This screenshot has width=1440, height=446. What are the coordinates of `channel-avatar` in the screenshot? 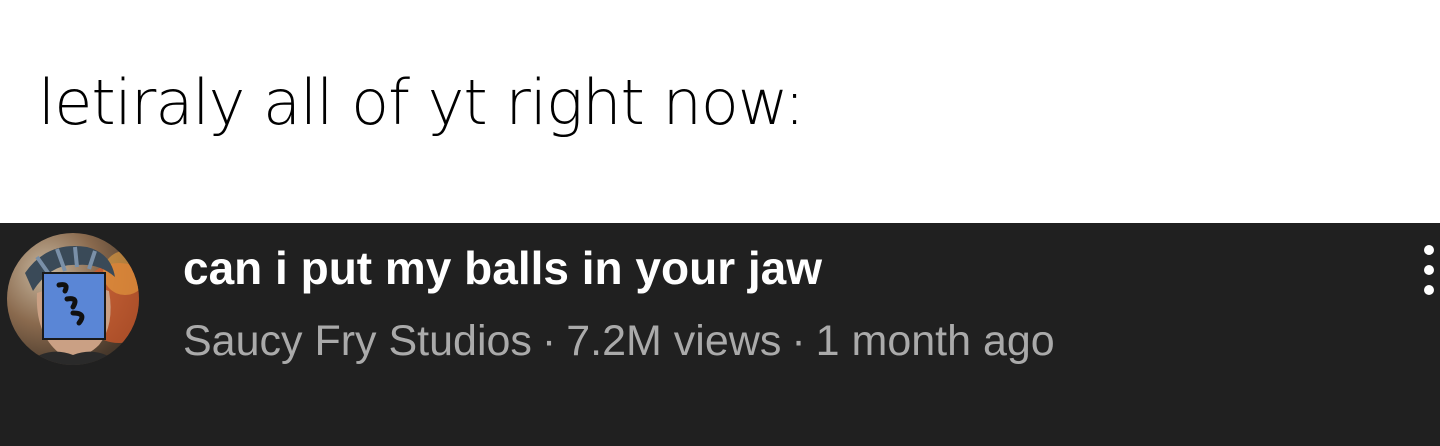 It's located at (73, 299).